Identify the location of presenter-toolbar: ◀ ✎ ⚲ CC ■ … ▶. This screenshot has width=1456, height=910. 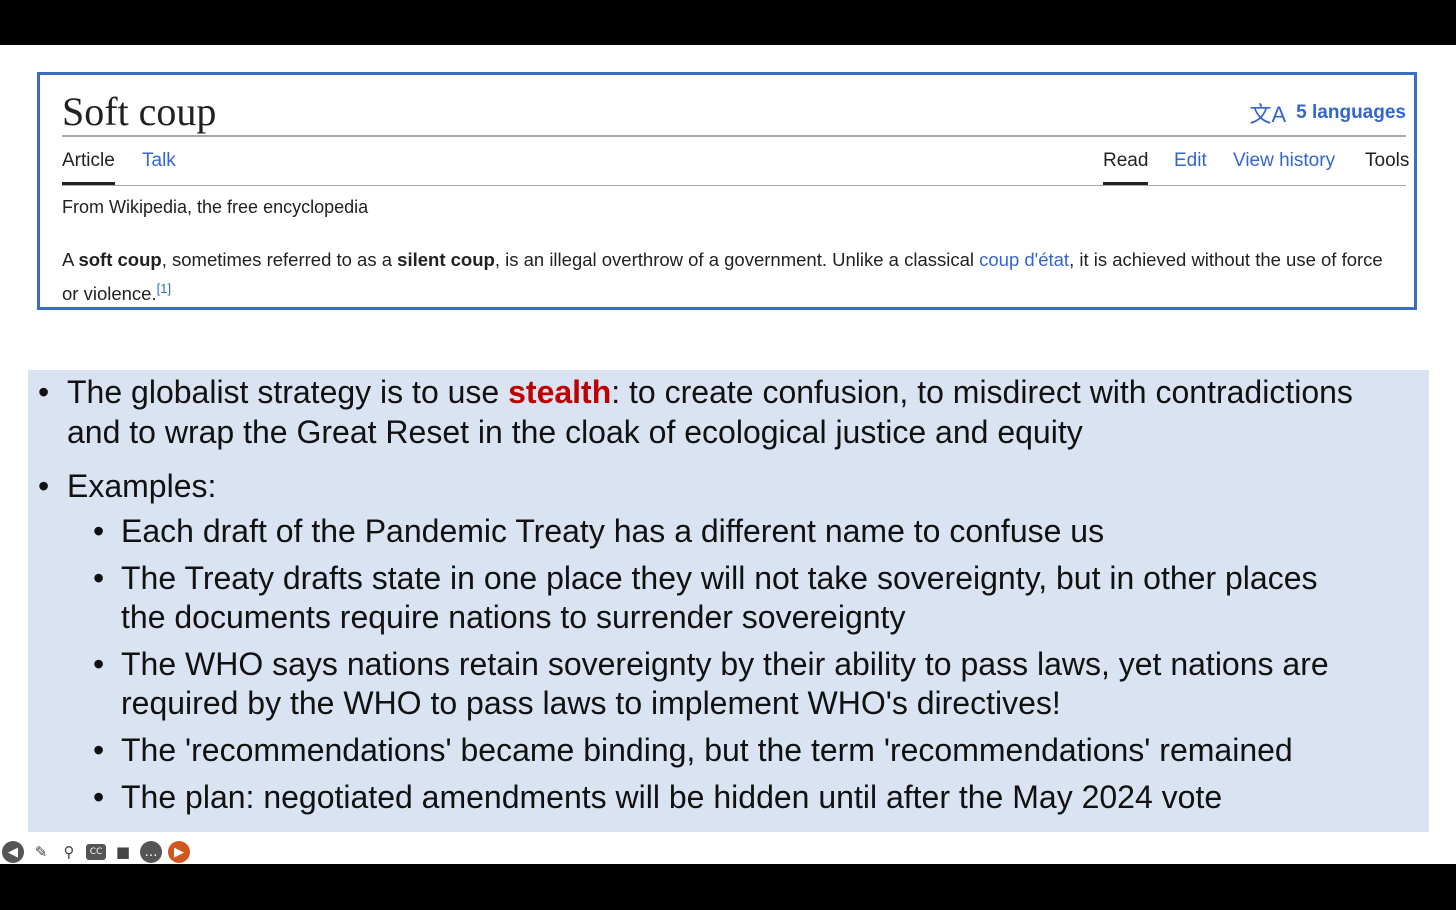
(99, 852).